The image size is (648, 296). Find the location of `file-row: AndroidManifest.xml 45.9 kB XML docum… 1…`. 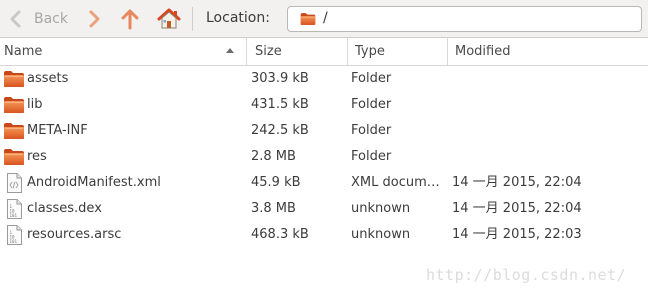

file-row: AndroidManifest.xml 45.9 kB XML docum… 1… is located at coordinates (324, 183).